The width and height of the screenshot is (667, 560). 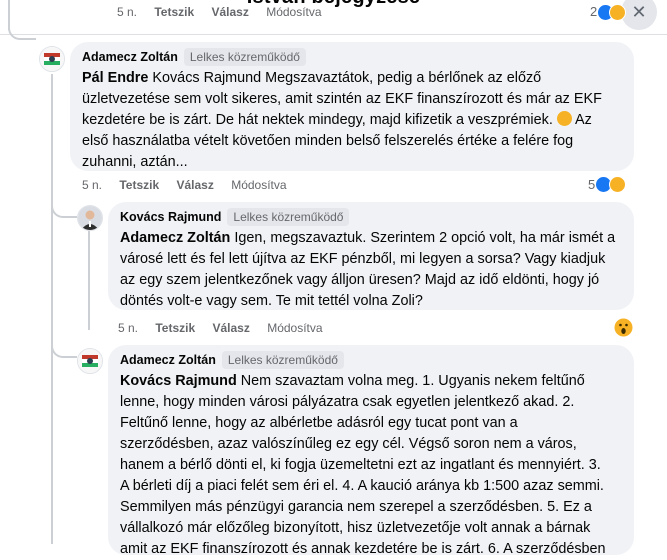 I want to click on previous-comment-meta: 5 n. Tetszik Válasz Módosítva, so click(x=219, y=12).